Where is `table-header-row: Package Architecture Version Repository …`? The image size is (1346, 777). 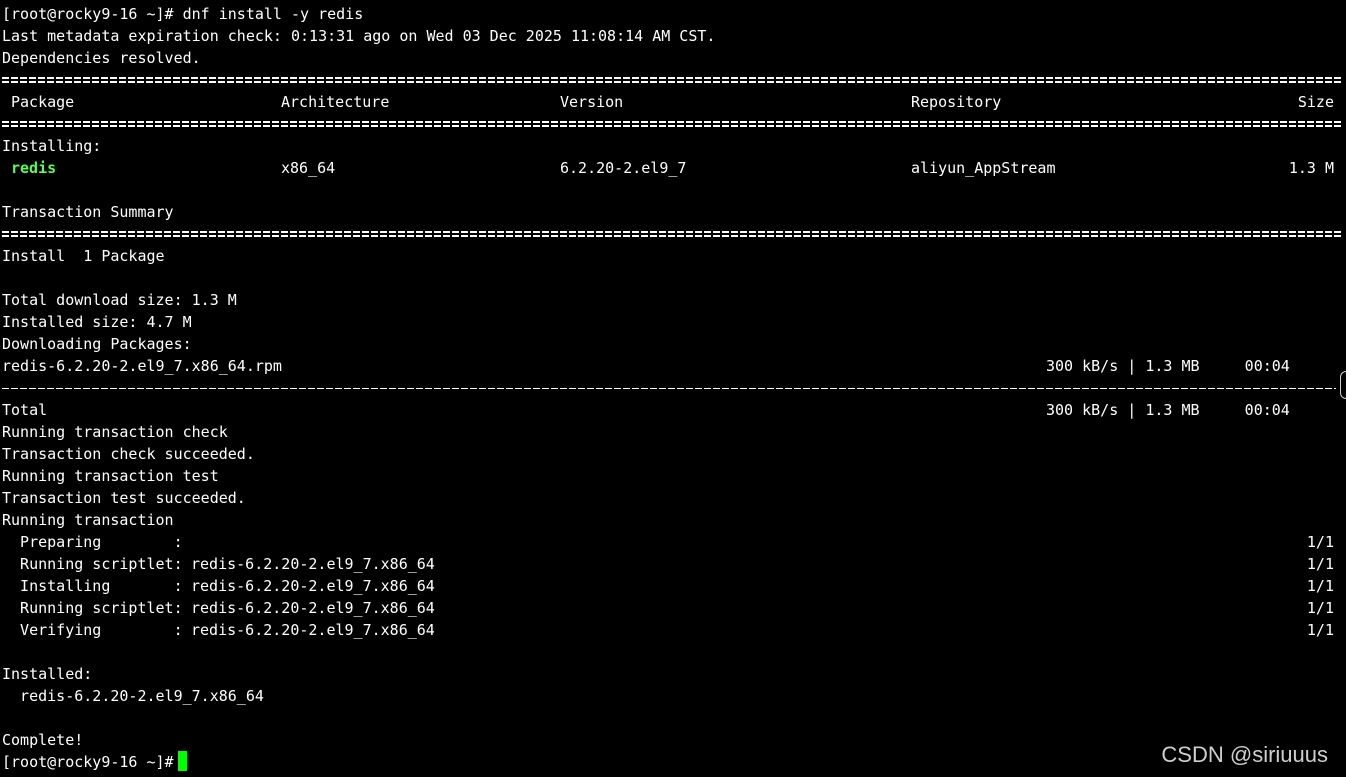 table-header-row: Package Architecture Version Repository … is located at coordinates (672, 102).